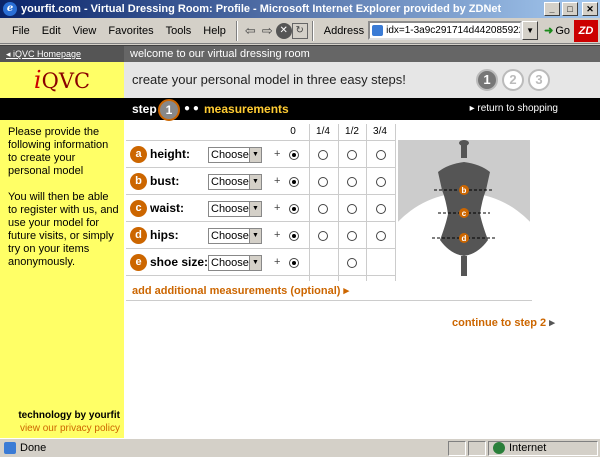 The height and width of the screenshot is (457, 600). Describe the element at coordinates (539, 80) in the screenshot. I see `step-circle-3: 3` at that location.